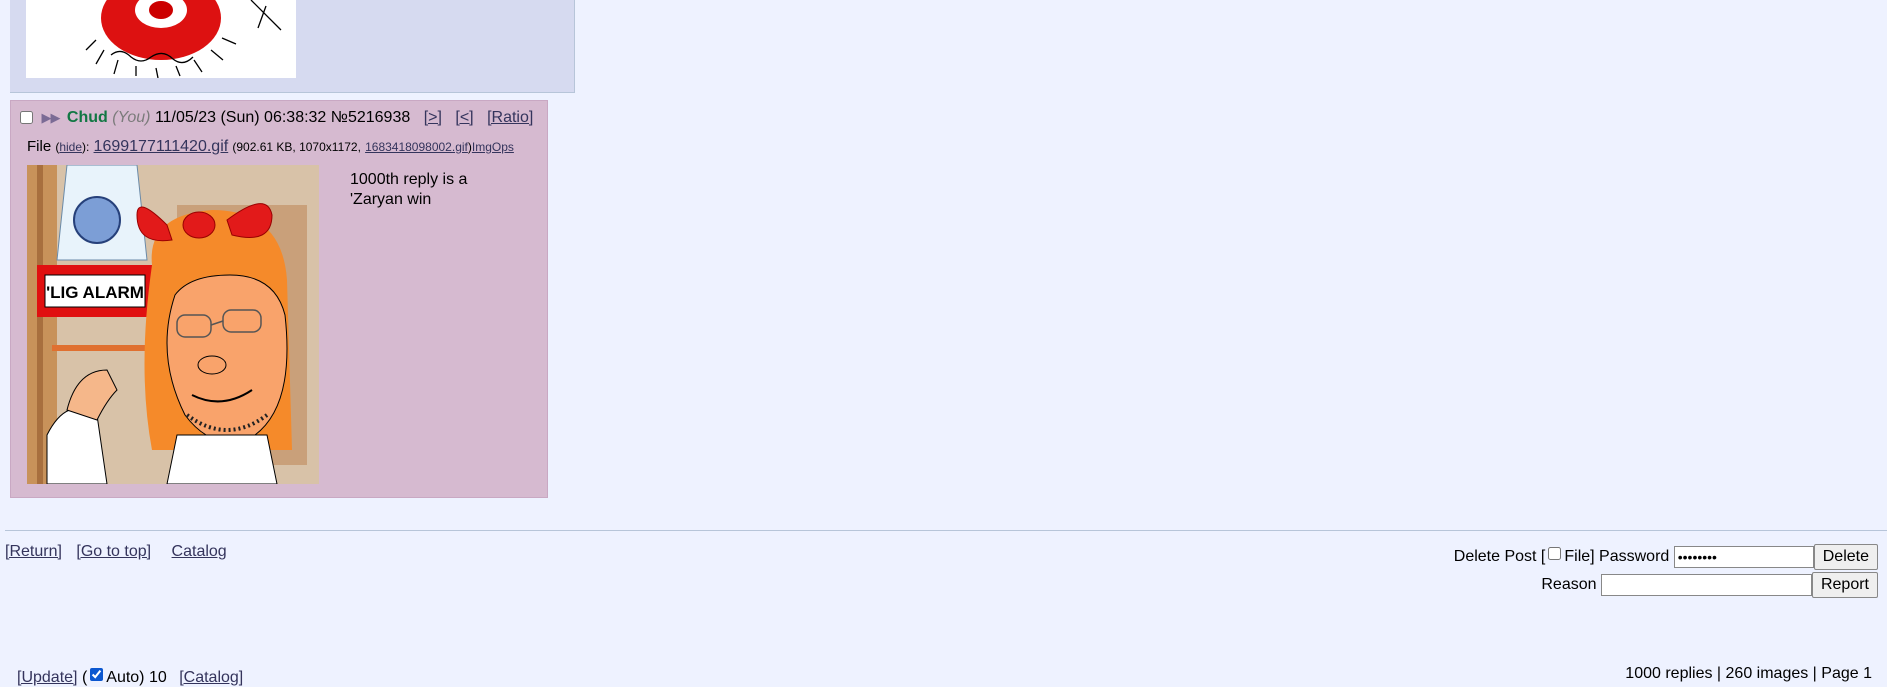  I want to click on original-filename-link: 1683418098002.gif, so click(416, 147).